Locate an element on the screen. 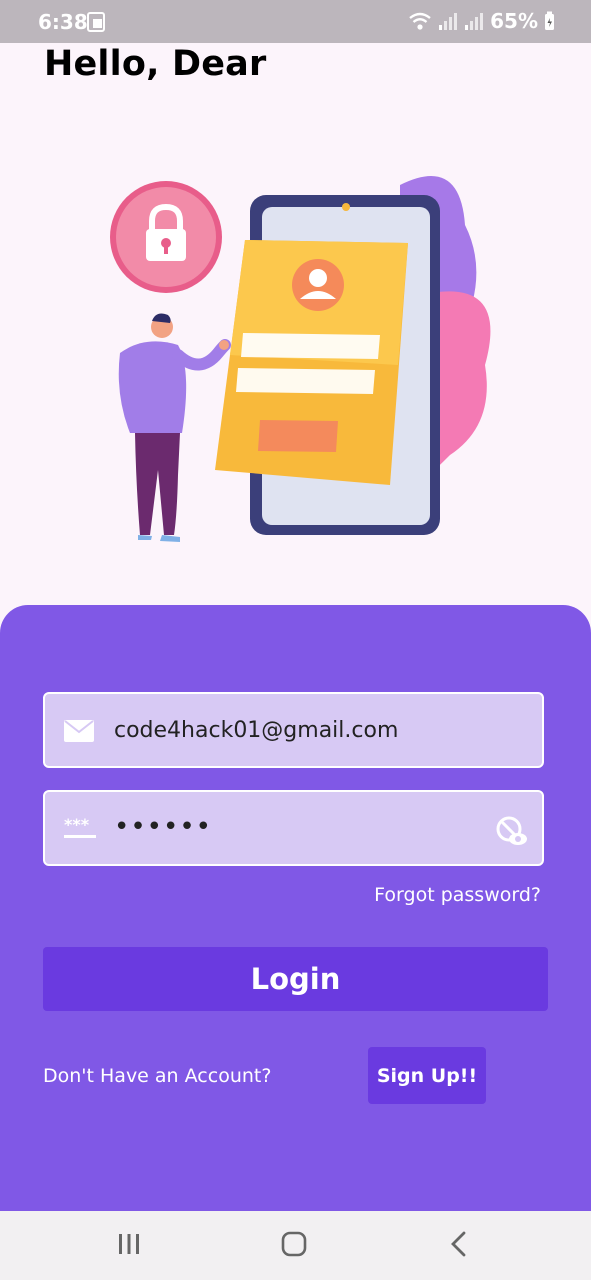 The image size is (591, 1280). status-indicators: 65% is located at coordinates (481, 21).